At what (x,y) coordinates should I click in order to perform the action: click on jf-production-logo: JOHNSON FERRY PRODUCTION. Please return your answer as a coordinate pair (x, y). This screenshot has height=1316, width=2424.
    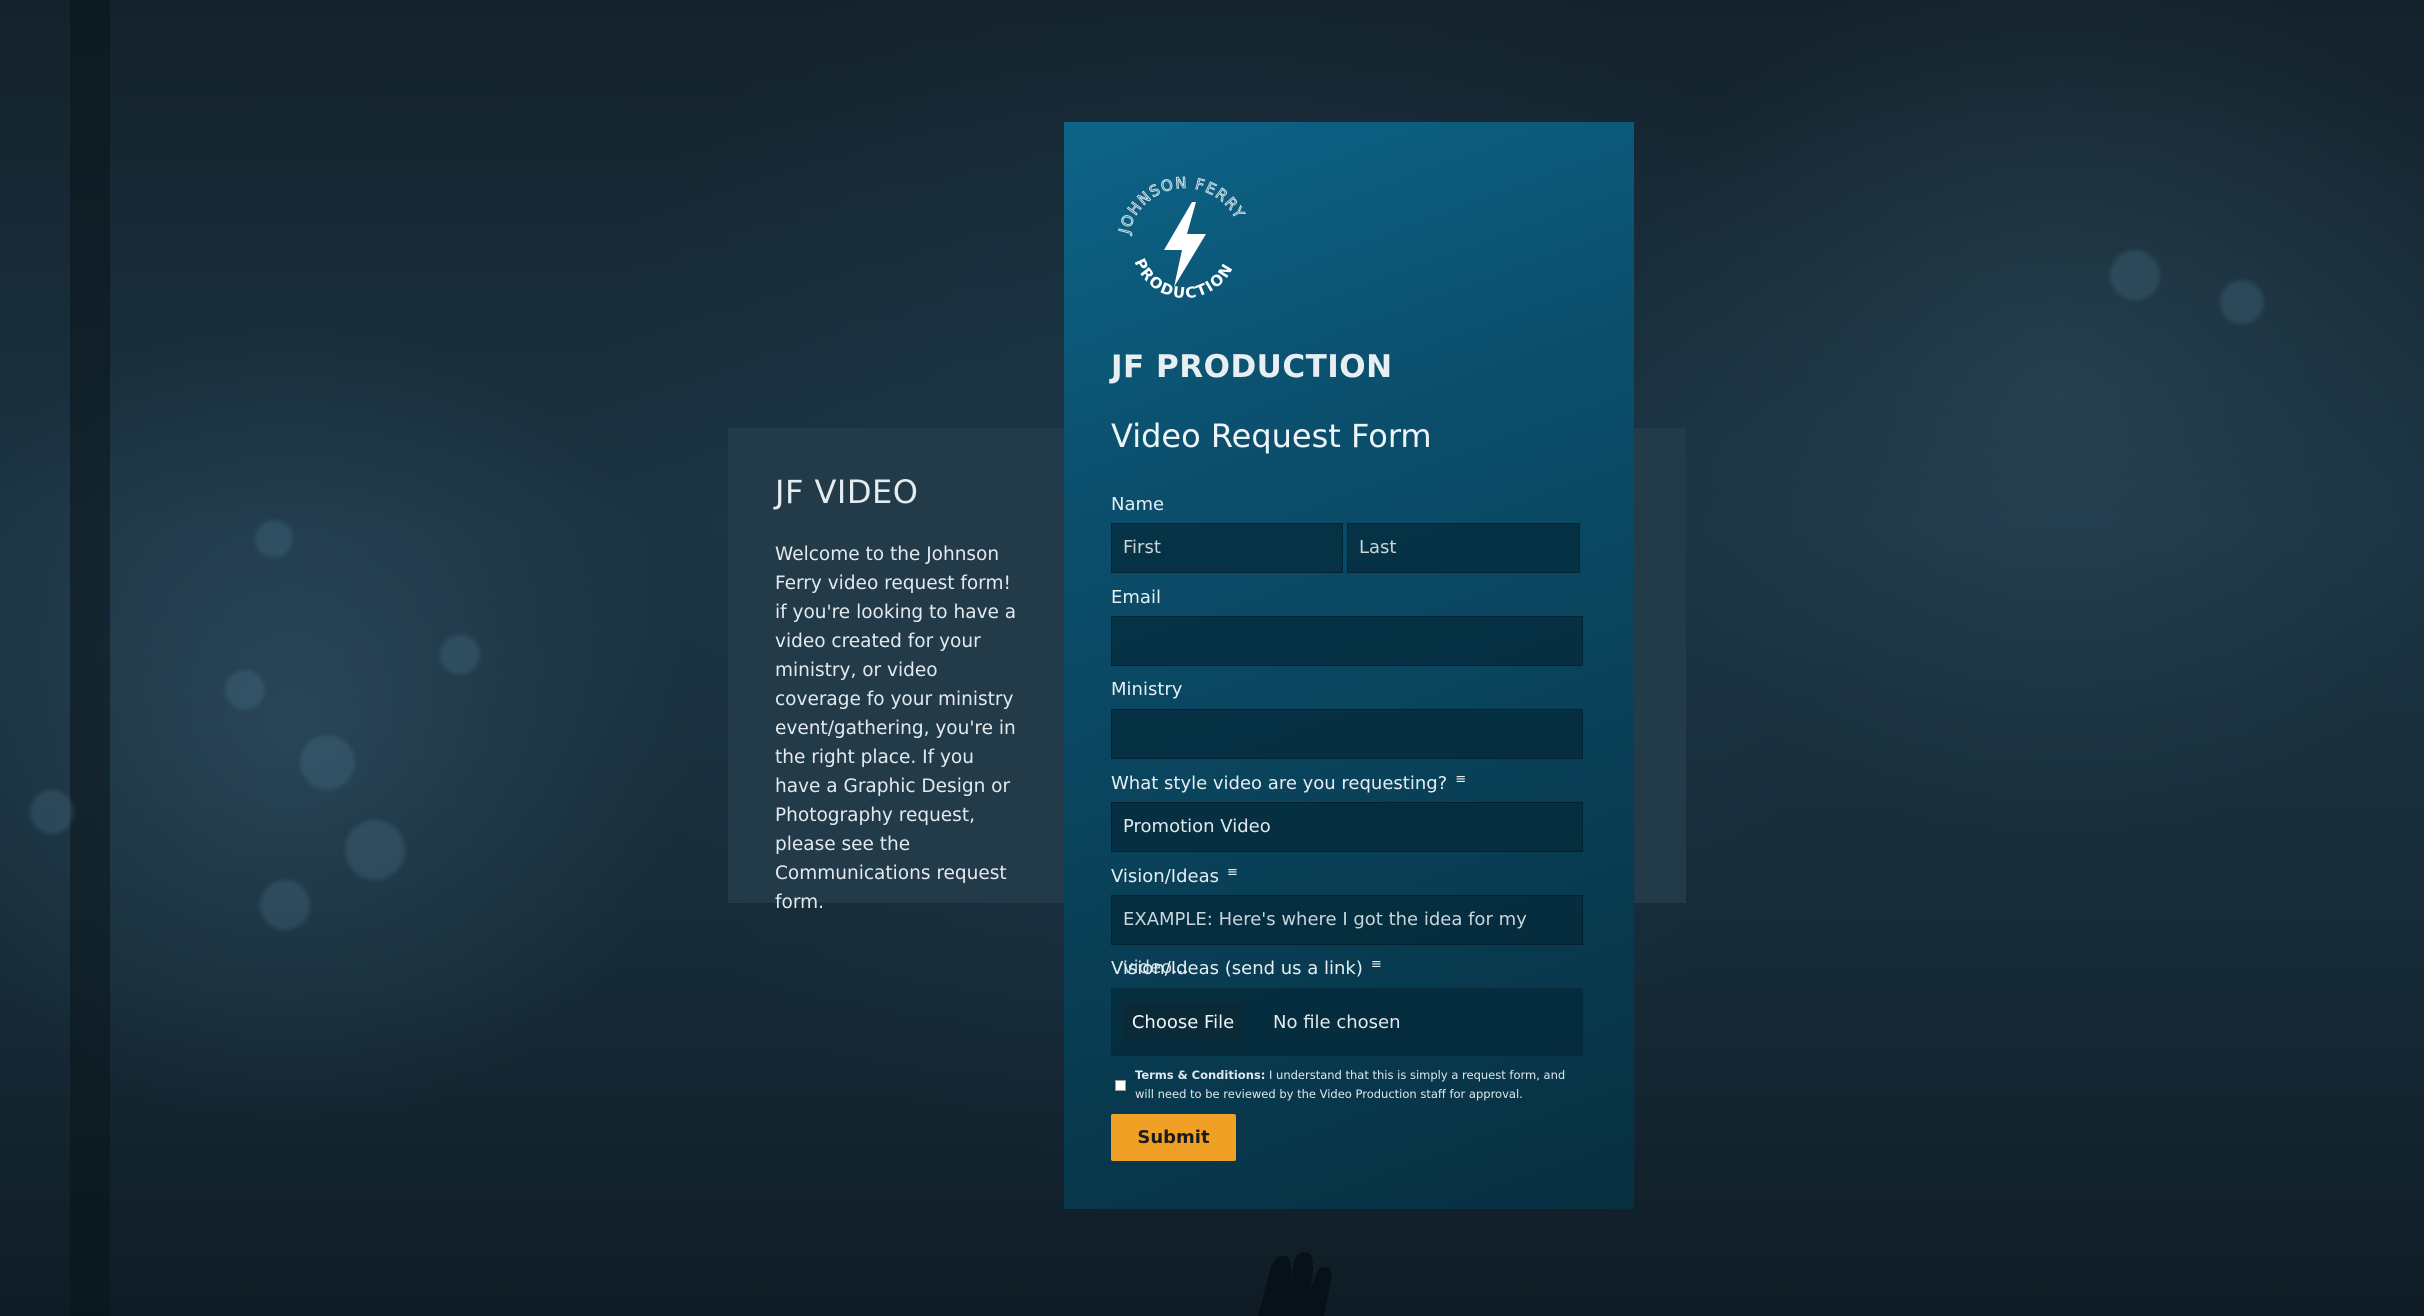
    Looking at the image, I should click on (1181, 237).